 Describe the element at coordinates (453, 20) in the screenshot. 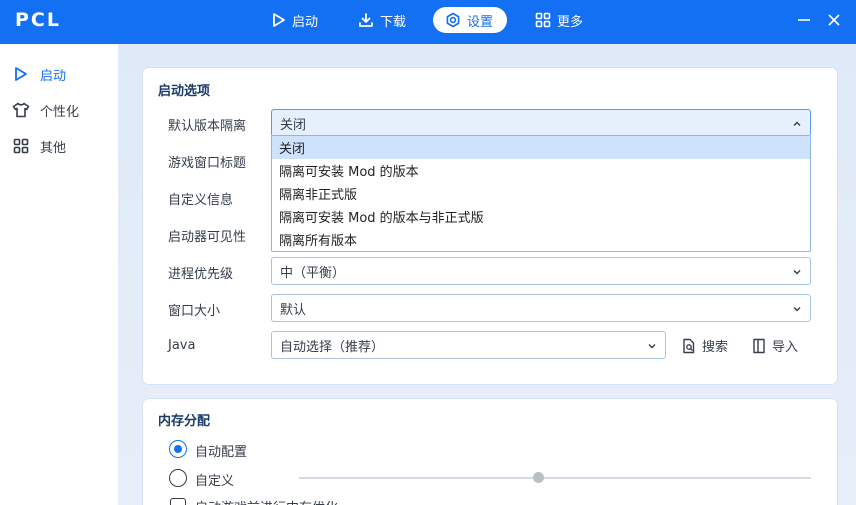

I see `gear-icon` at that location.